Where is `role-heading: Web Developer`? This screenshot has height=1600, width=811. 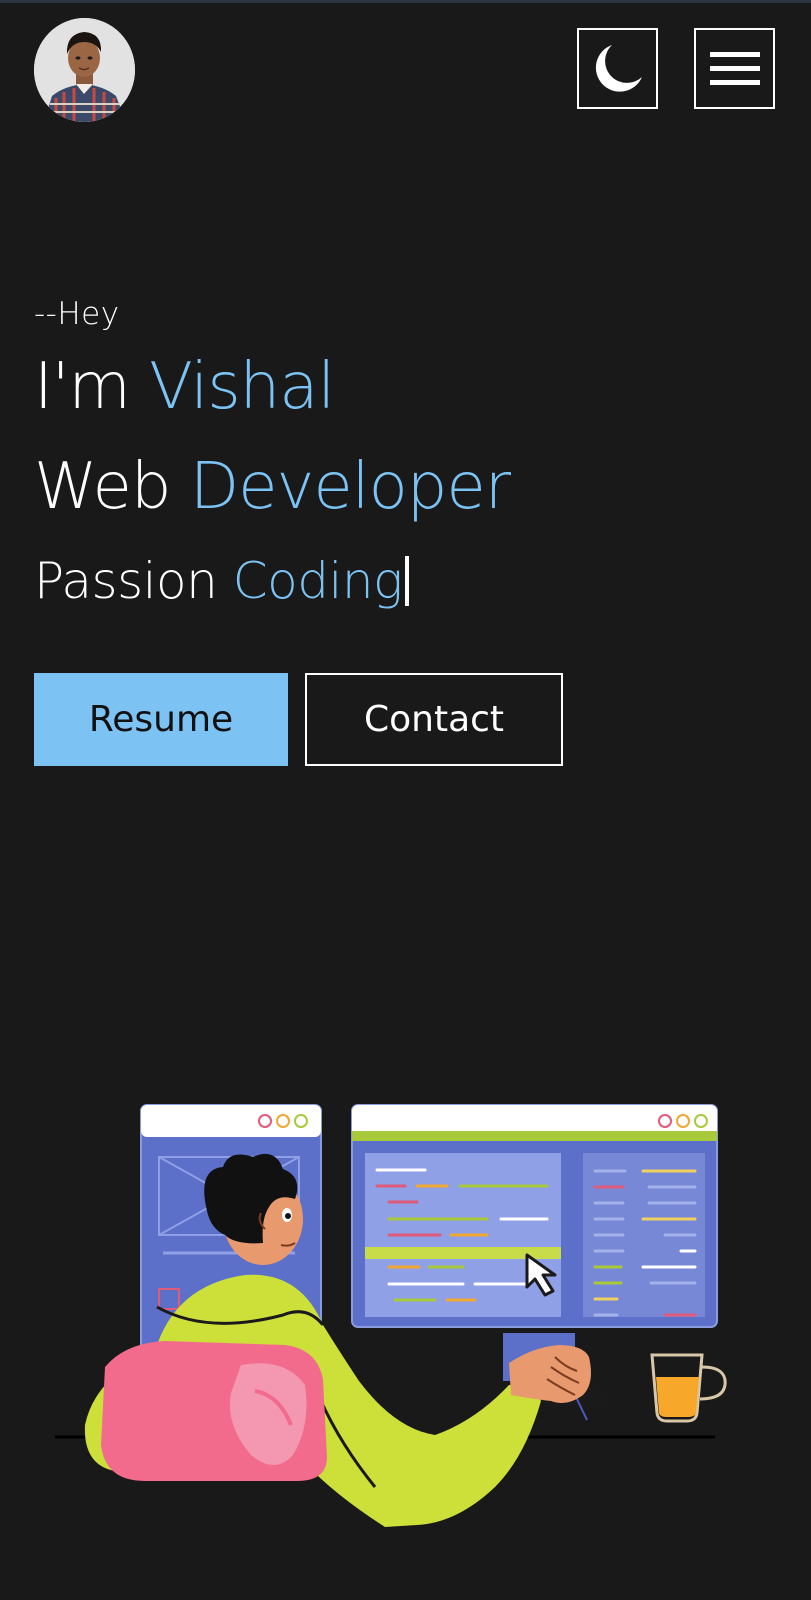
role-heading: Web Developer is located at coordinates (272, 487).